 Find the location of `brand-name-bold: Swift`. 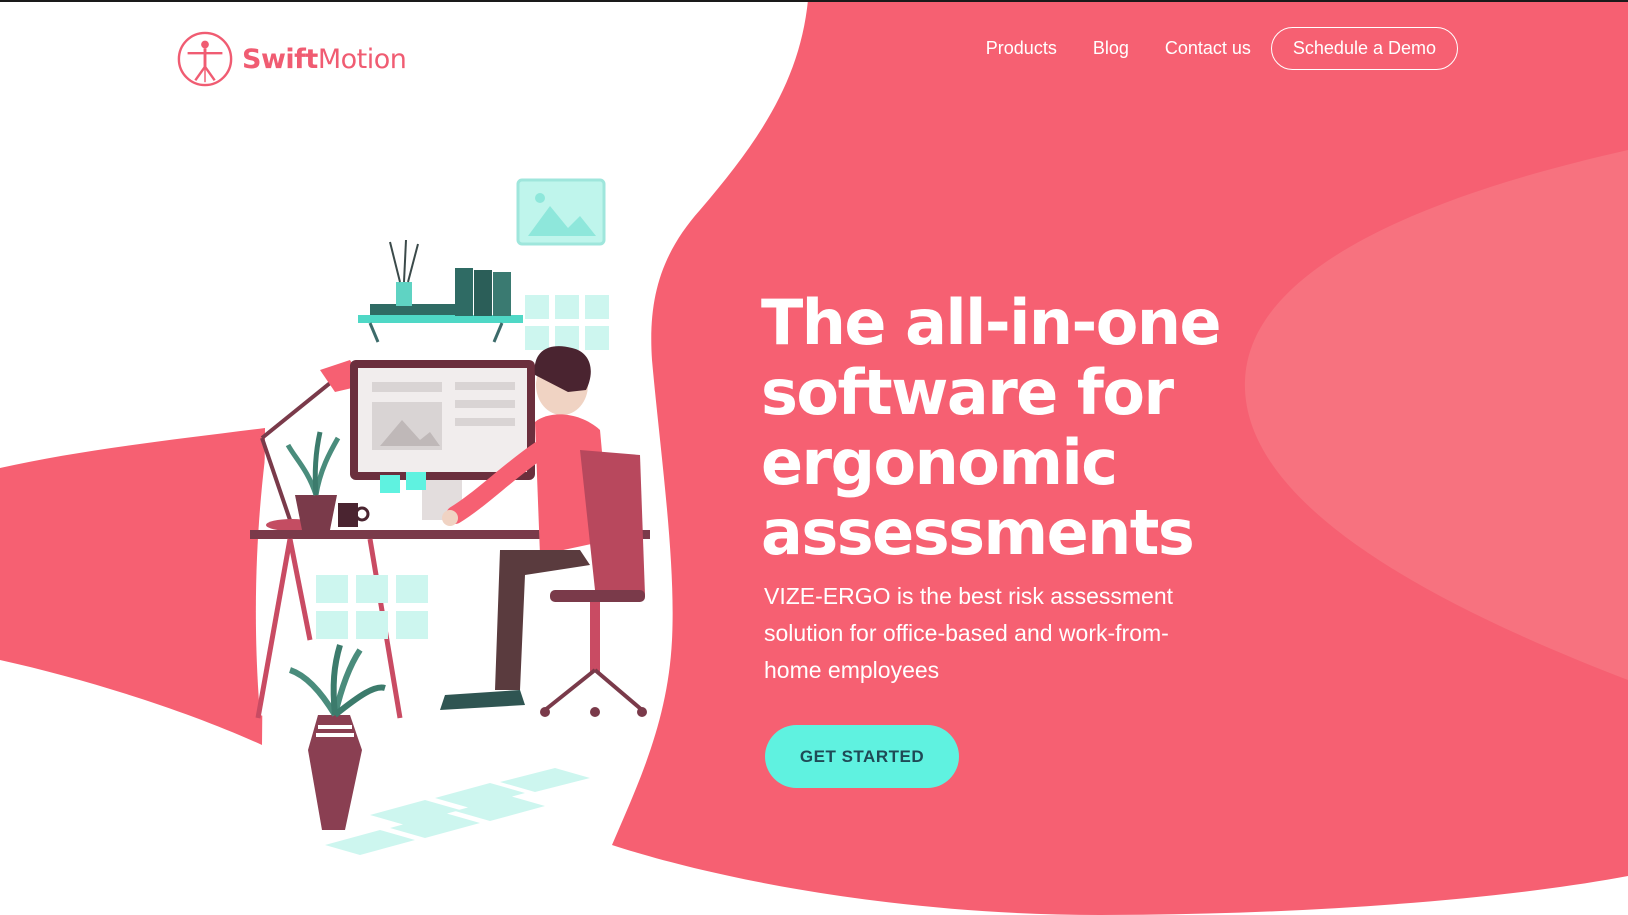

brand-name-bold: Swift is located at coordinates (280, 59).